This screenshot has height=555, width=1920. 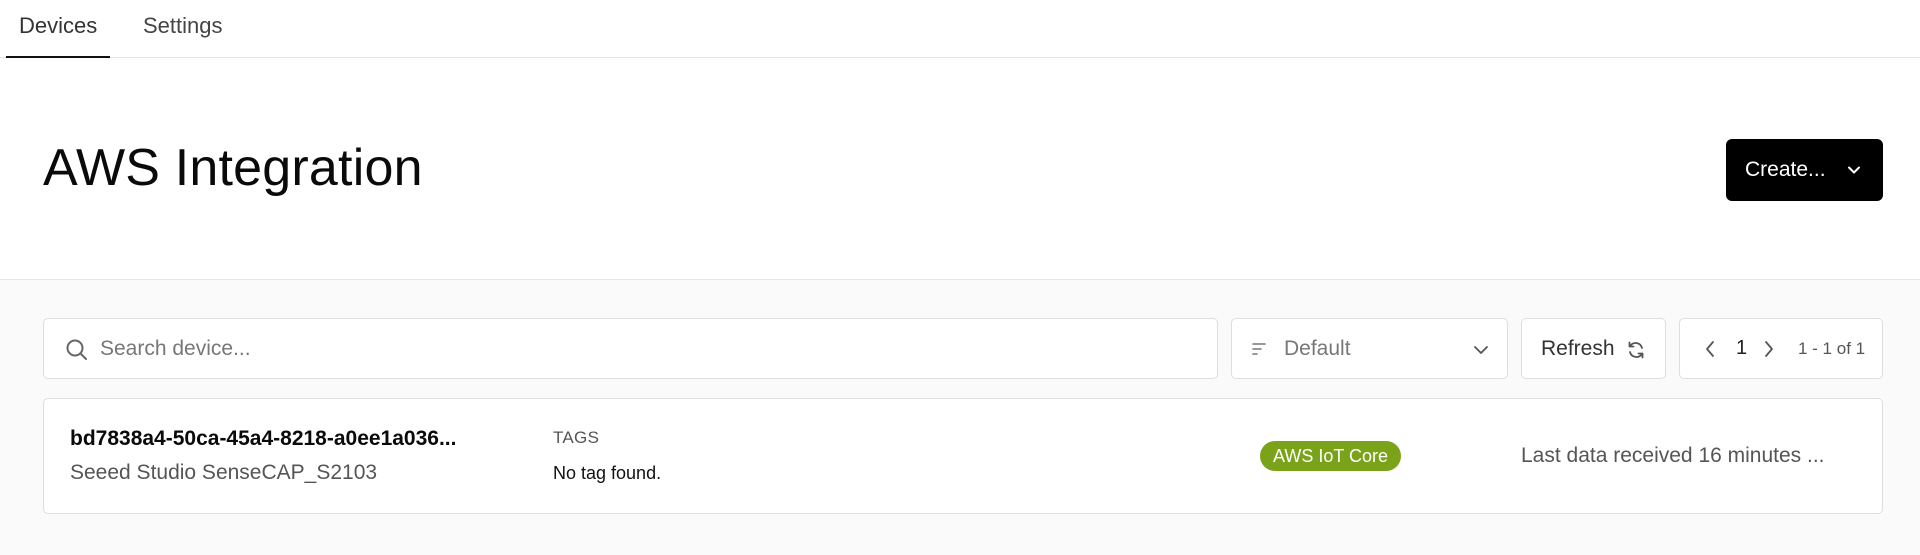 I want to click on refresh-icon, so click(x=1636, y=350).